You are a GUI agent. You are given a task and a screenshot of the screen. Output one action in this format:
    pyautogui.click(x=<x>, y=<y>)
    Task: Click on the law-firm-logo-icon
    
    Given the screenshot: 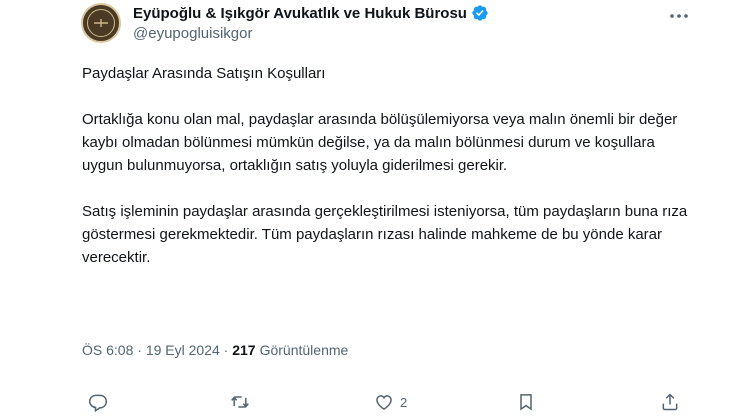 What is the action you would take?
    pyautogui.click(x=101, y=23)
    